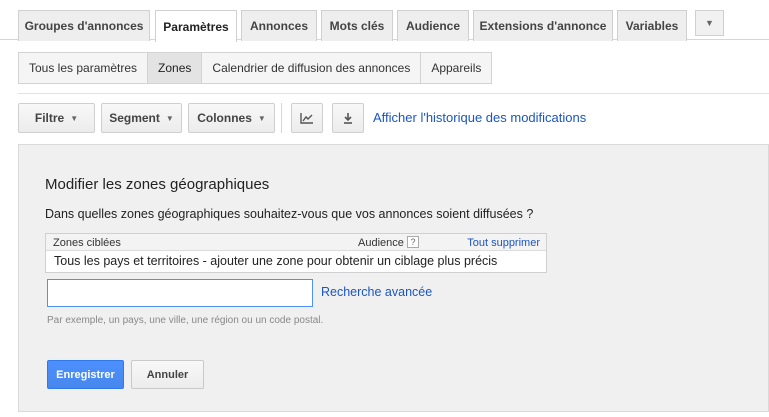 The width and height of the screenshot is (769, 417). I want to click on save-button: Enregistrer, so click(85, 374).